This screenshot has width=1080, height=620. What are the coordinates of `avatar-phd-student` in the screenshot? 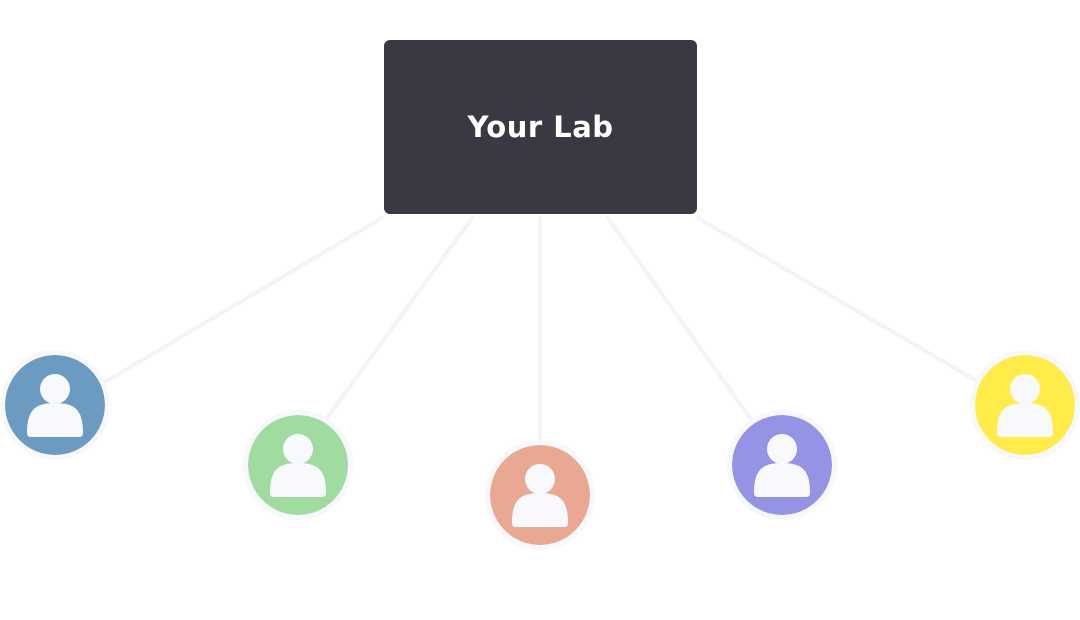 It's located at (540, 495).